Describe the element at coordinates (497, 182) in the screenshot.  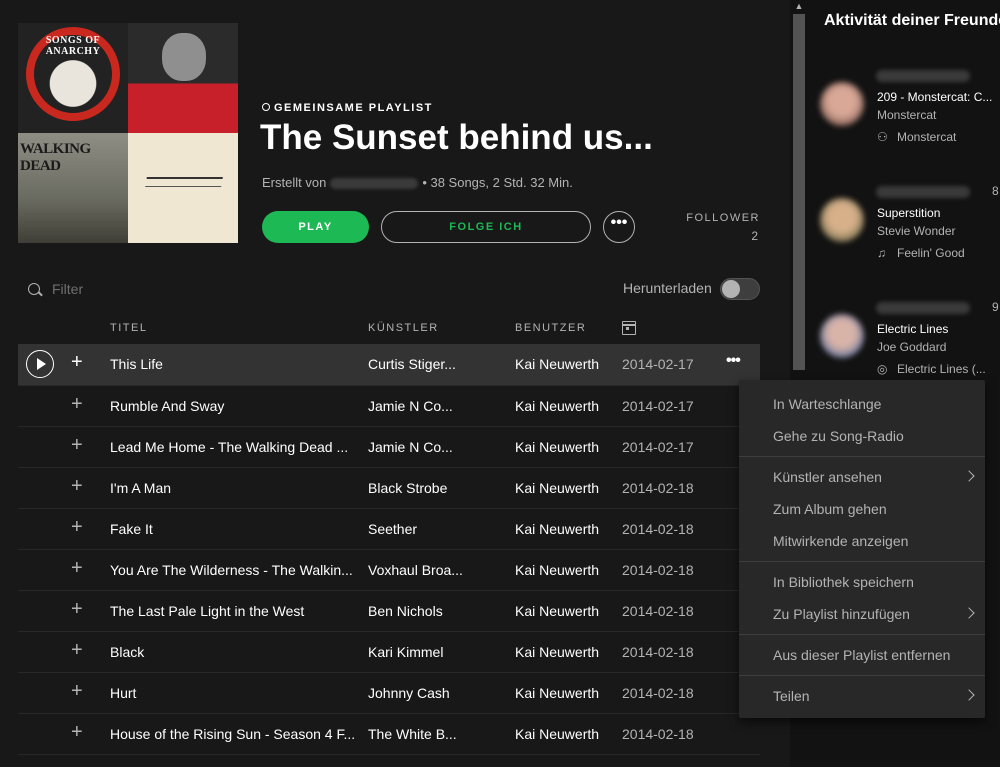
I see `playlist-stats: • 38 Songs, 2 Std. 32 Min.` at that location.